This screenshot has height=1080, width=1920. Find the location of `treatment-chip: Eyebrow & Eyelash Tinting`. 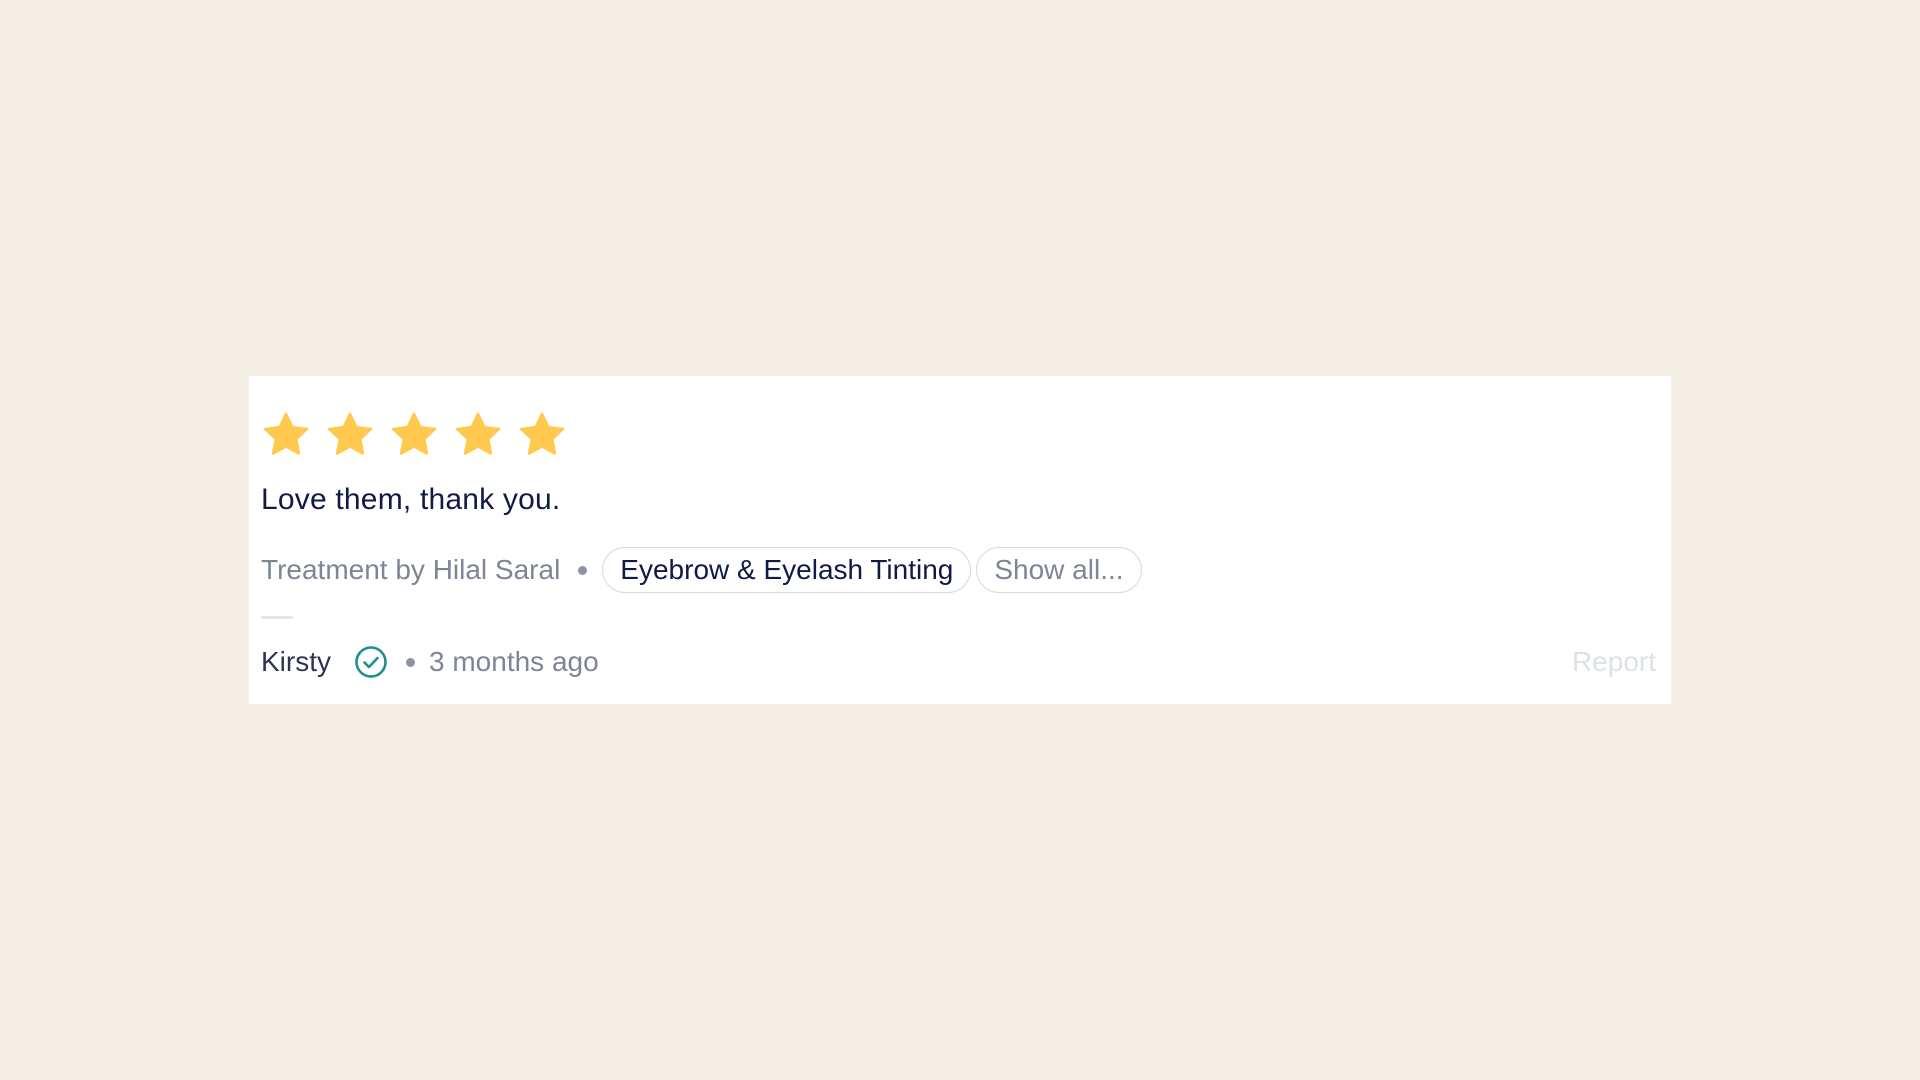

treatment-chip: Eyebrow & Eyelash Tinting is located at coordinates (787, 570).